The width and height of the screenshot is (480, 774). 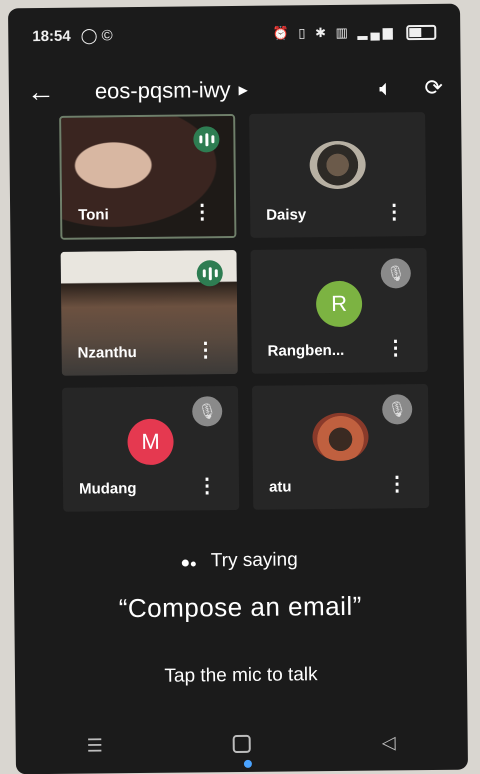 I want to click on speaker-icon: 🔈︎, so click(x=385, y=88).